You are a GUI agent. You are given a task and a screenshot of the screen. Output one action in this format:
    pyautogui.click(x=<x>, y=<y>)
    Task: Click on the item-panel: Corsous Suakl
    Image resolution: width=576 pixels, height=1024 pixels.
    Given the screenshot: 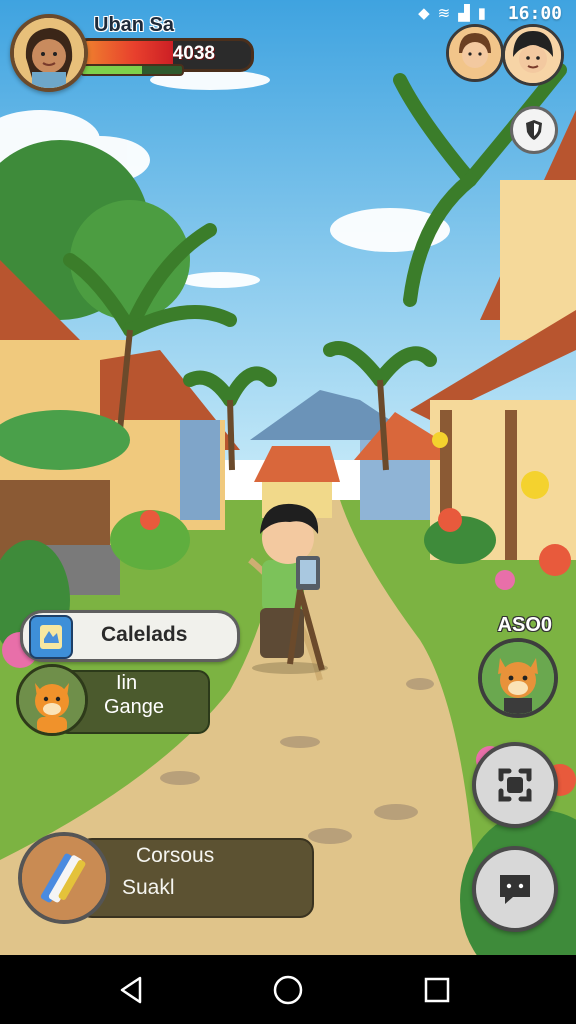 What is the action you would take?
    pyautogui.click(x=166, y=878)
    